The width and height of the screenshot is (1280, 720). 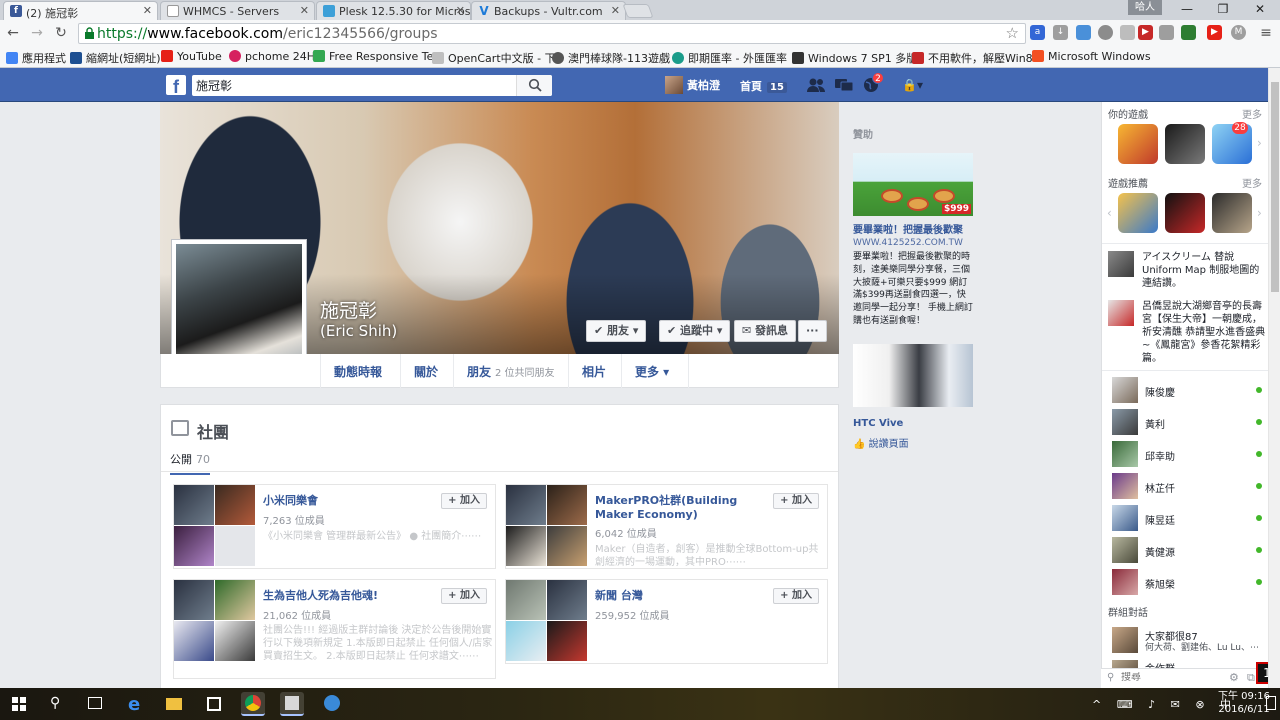 What do you see at coordinates (37, 33) in the screenshot?
I see `forward-arrow-icon: →` at bounding box center [37, 33].